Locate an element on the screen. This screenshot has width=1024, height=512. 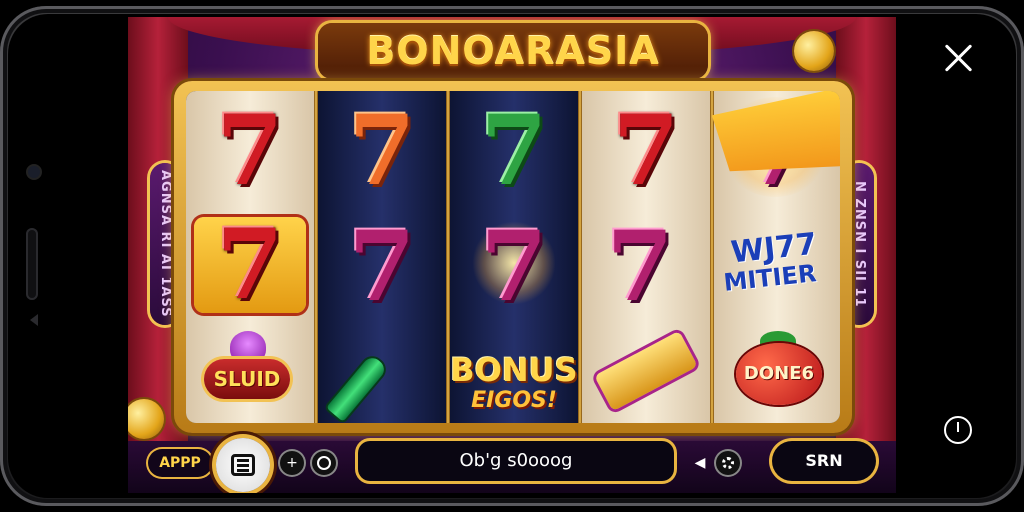
side-button is located at coordinates (34, 320).